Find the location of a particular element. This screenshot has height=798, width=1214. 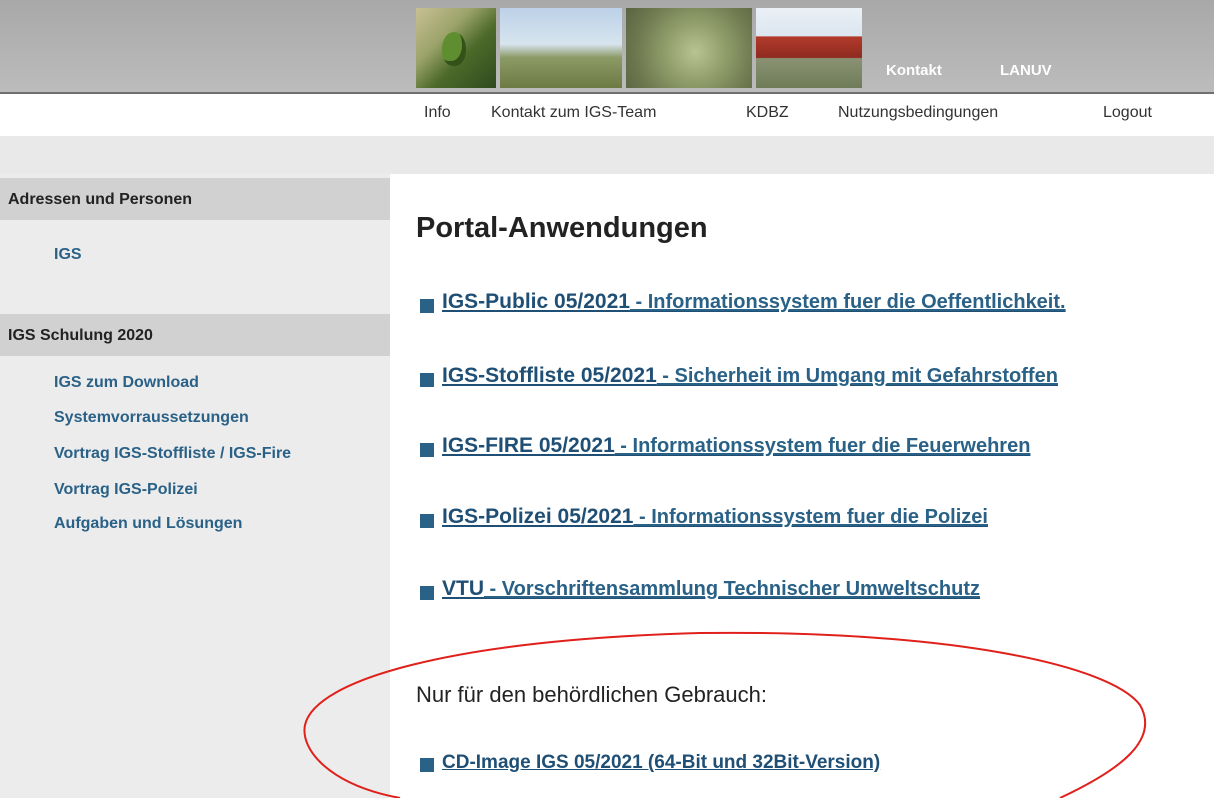

annotation-ellipse is located at coordinates (725, 714).